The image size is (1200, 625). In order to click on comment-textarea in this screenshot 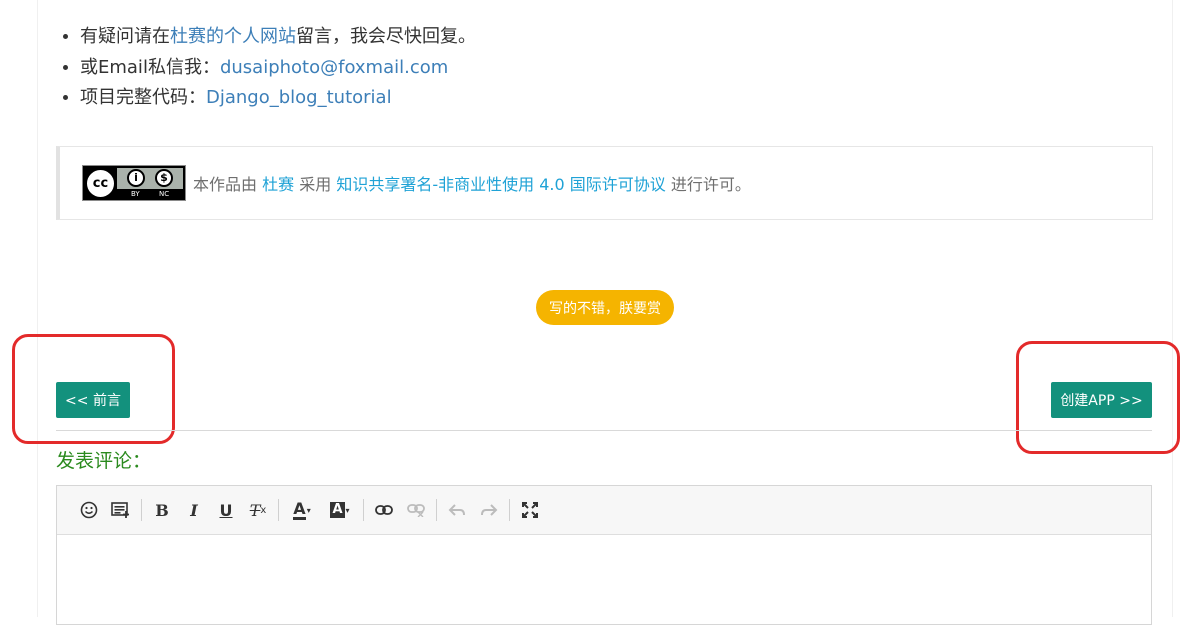, I will do `click(604, 580)`.